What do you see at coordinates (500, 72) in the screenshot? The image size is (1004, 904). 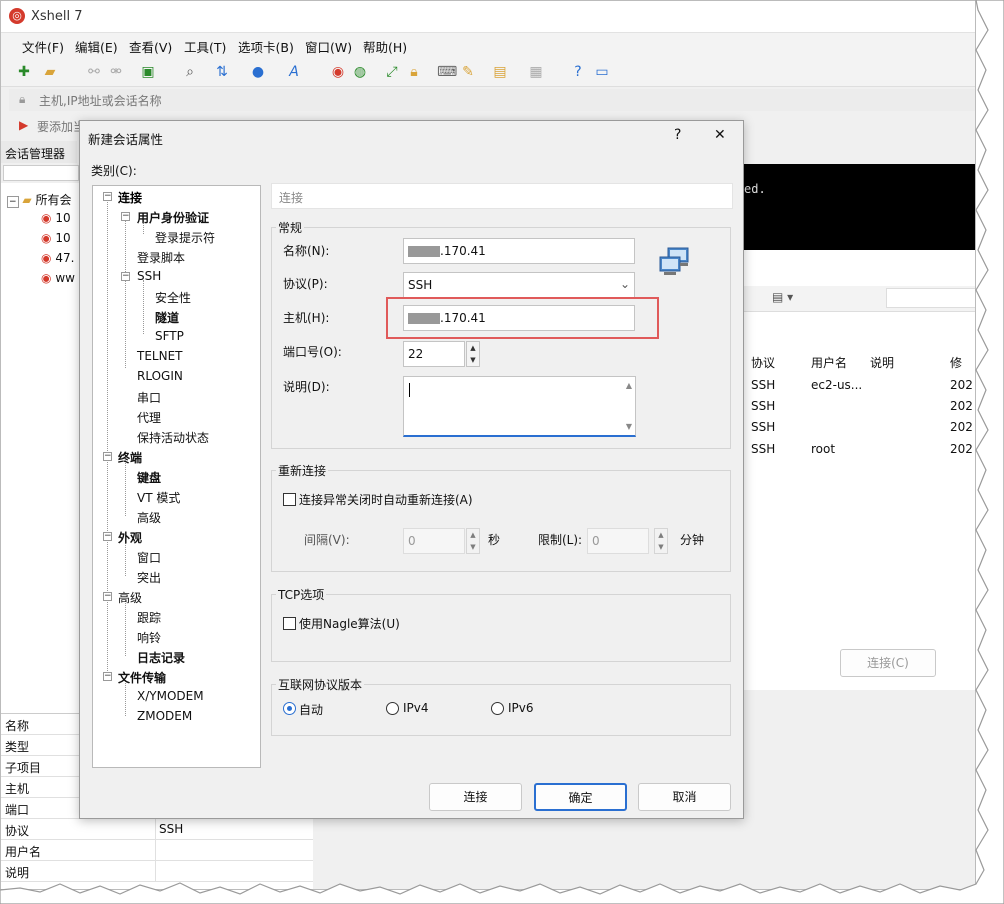 I see `add-tab-icon: ▤` at bounding box center [500, 72].